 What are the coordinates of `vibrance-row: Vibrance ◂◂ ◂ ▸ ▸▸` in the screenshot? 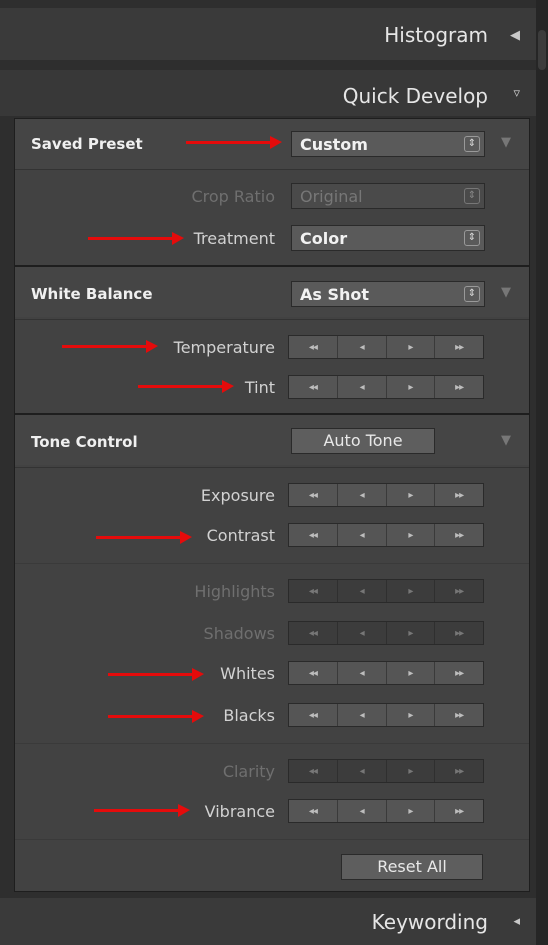 It's located at (272, 812).